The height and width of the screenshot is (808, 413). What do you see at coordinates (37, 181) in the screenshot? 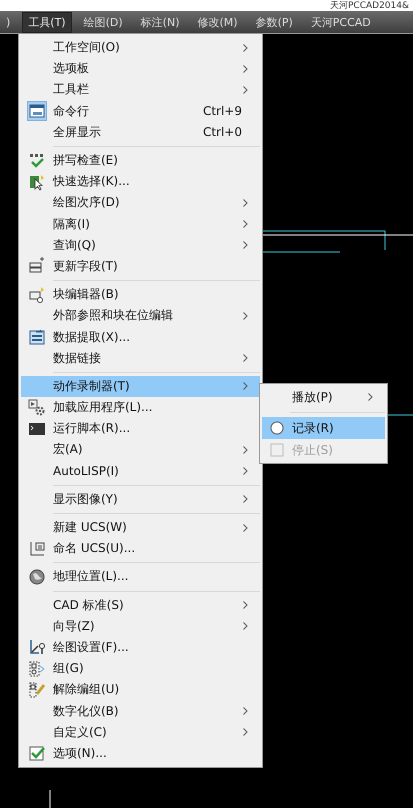
I see `cursor-icon` at bounding box center [37, 181].